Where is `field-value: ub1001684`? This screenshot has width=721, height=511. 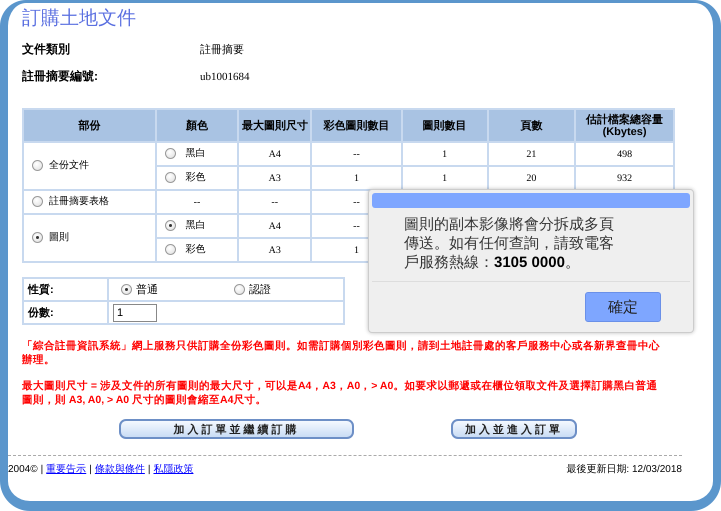
field-value: ub1001684 is located at coordinates (225, 76).